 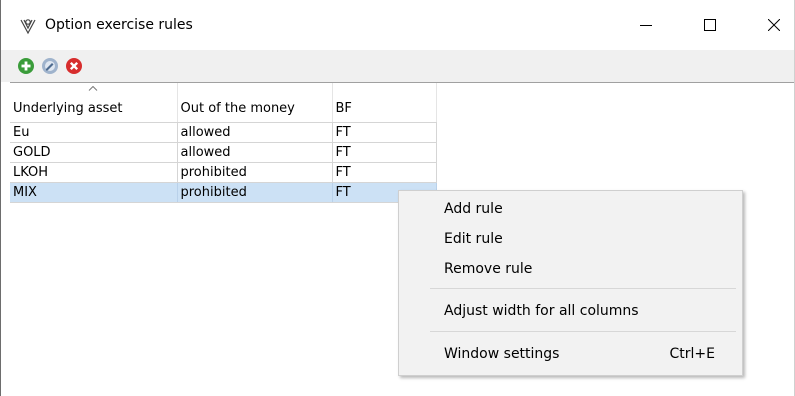 I want to click on window-title: Option exercise rules, so click(x=119, y=25).